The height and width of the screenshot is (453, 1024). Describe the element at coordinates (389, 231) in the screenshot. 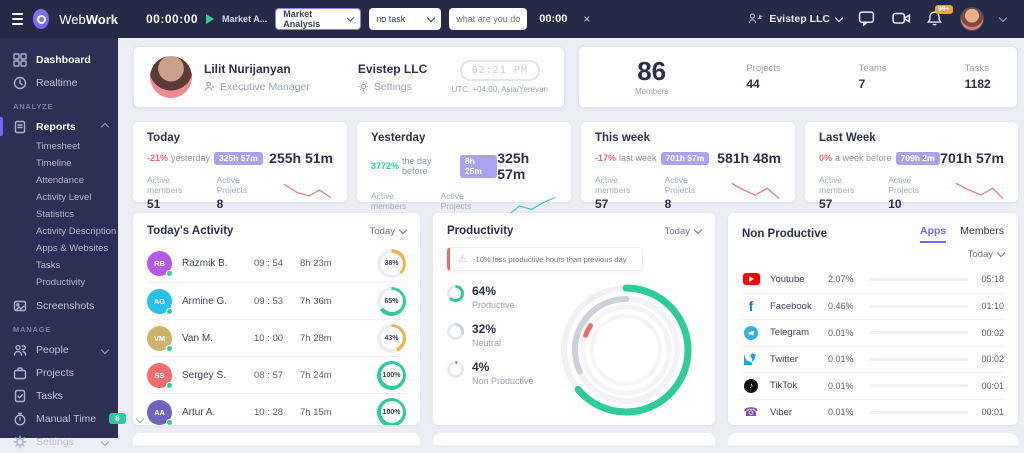

I see `activity-filter-dropdown: Today` at that location.